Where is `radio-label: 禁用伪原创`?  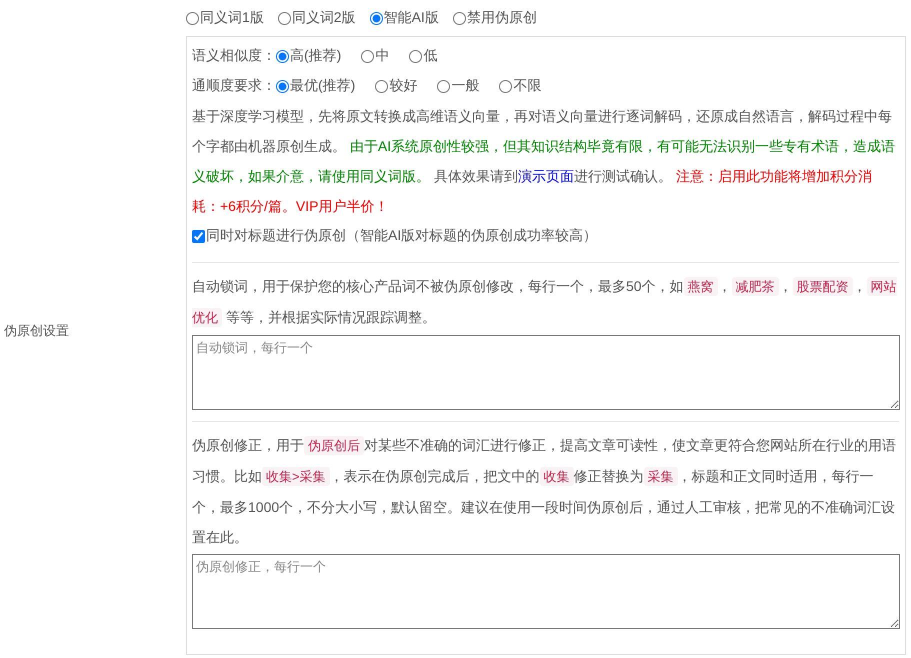
radio-label: 禁用伪原创 is located at coordinates (501, 18).